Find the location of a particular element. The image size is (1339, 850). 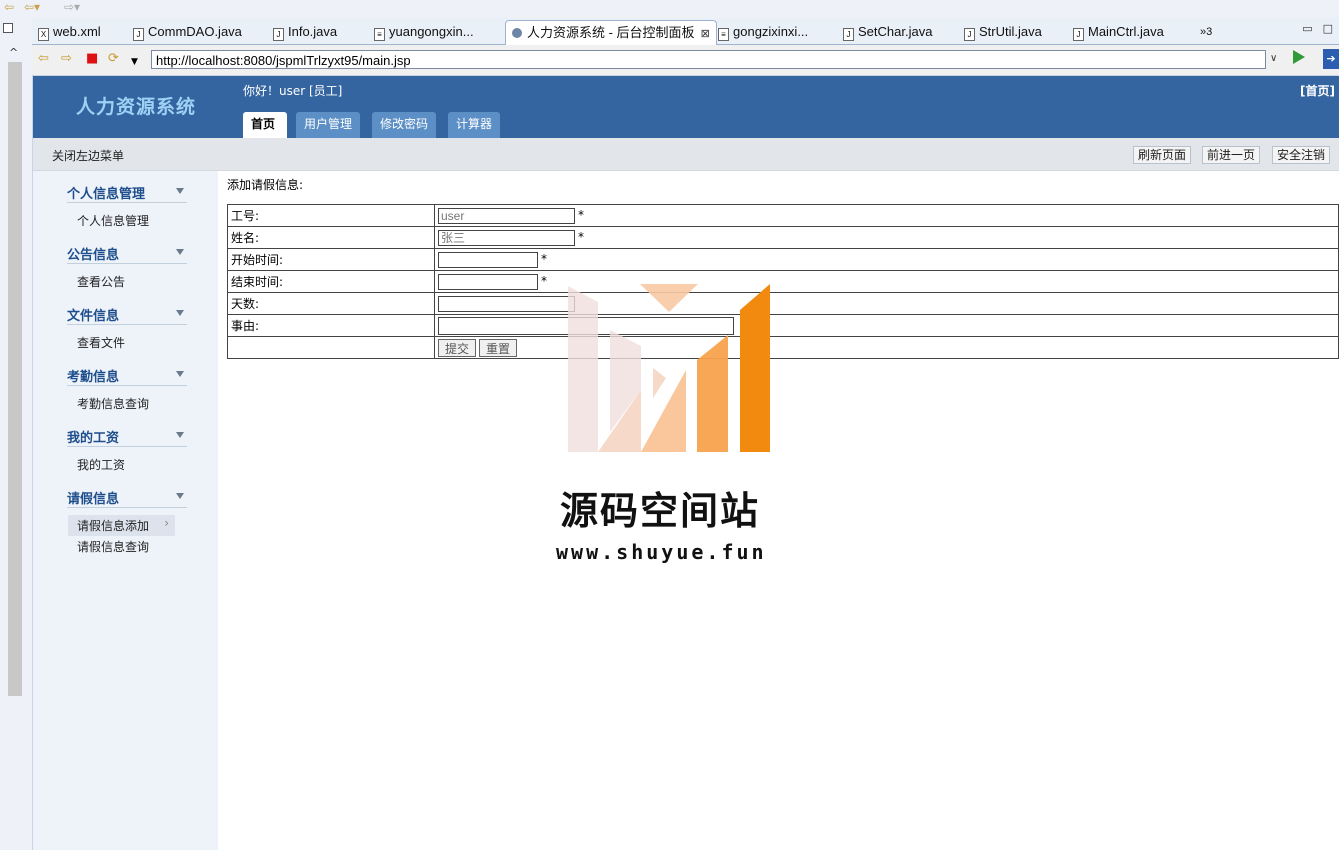

ide-toolbar: ⇦ ⇦▾ ⇨▾ is located at coordinates (669, 9).